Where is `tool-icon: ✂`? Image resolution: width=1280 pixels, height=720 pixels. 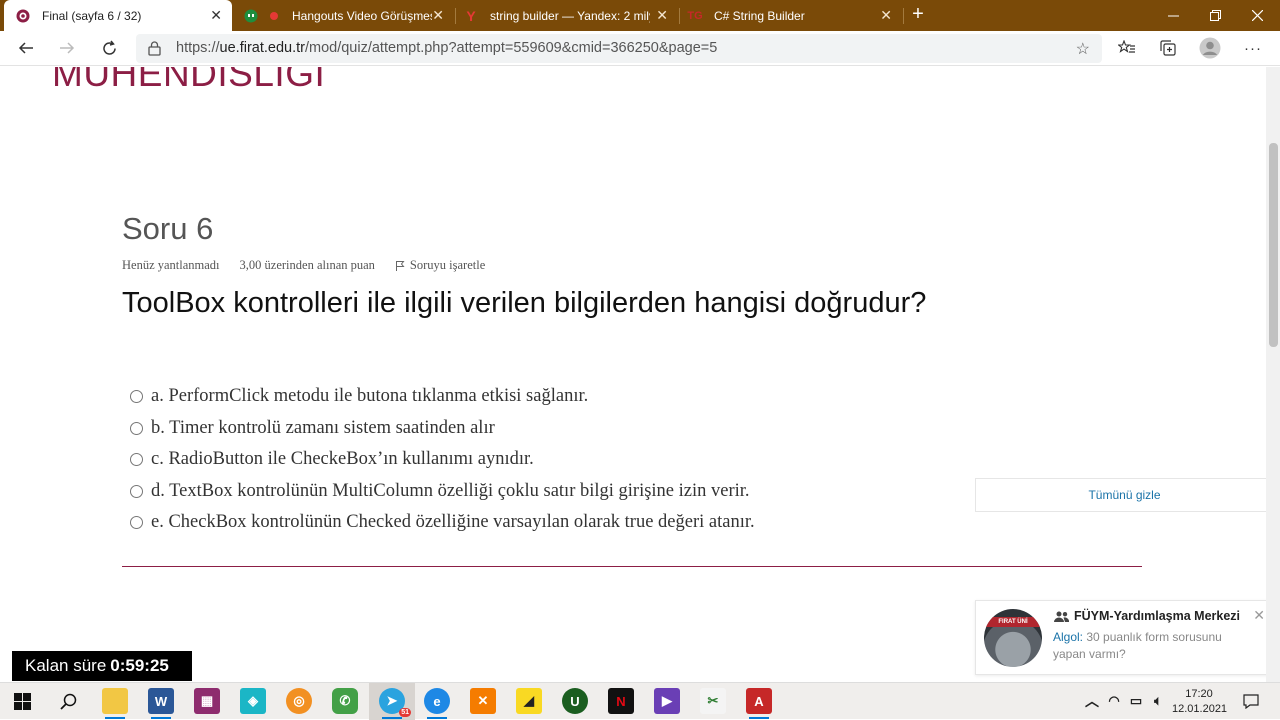
tool-icon: ✂ is located at coordinates (713, 701).